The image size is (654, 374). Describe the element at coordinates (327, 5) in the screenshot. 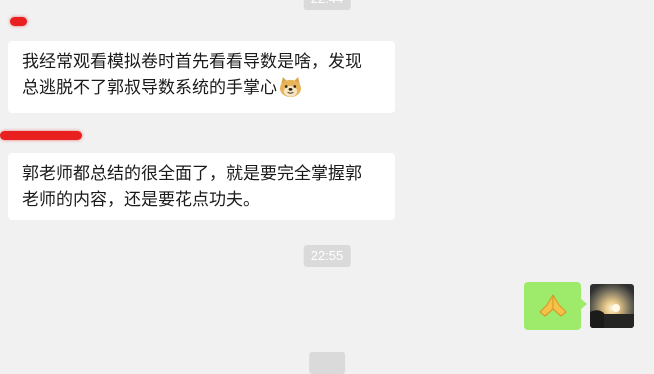

I see `timestamp-top: 22:44` at that location.